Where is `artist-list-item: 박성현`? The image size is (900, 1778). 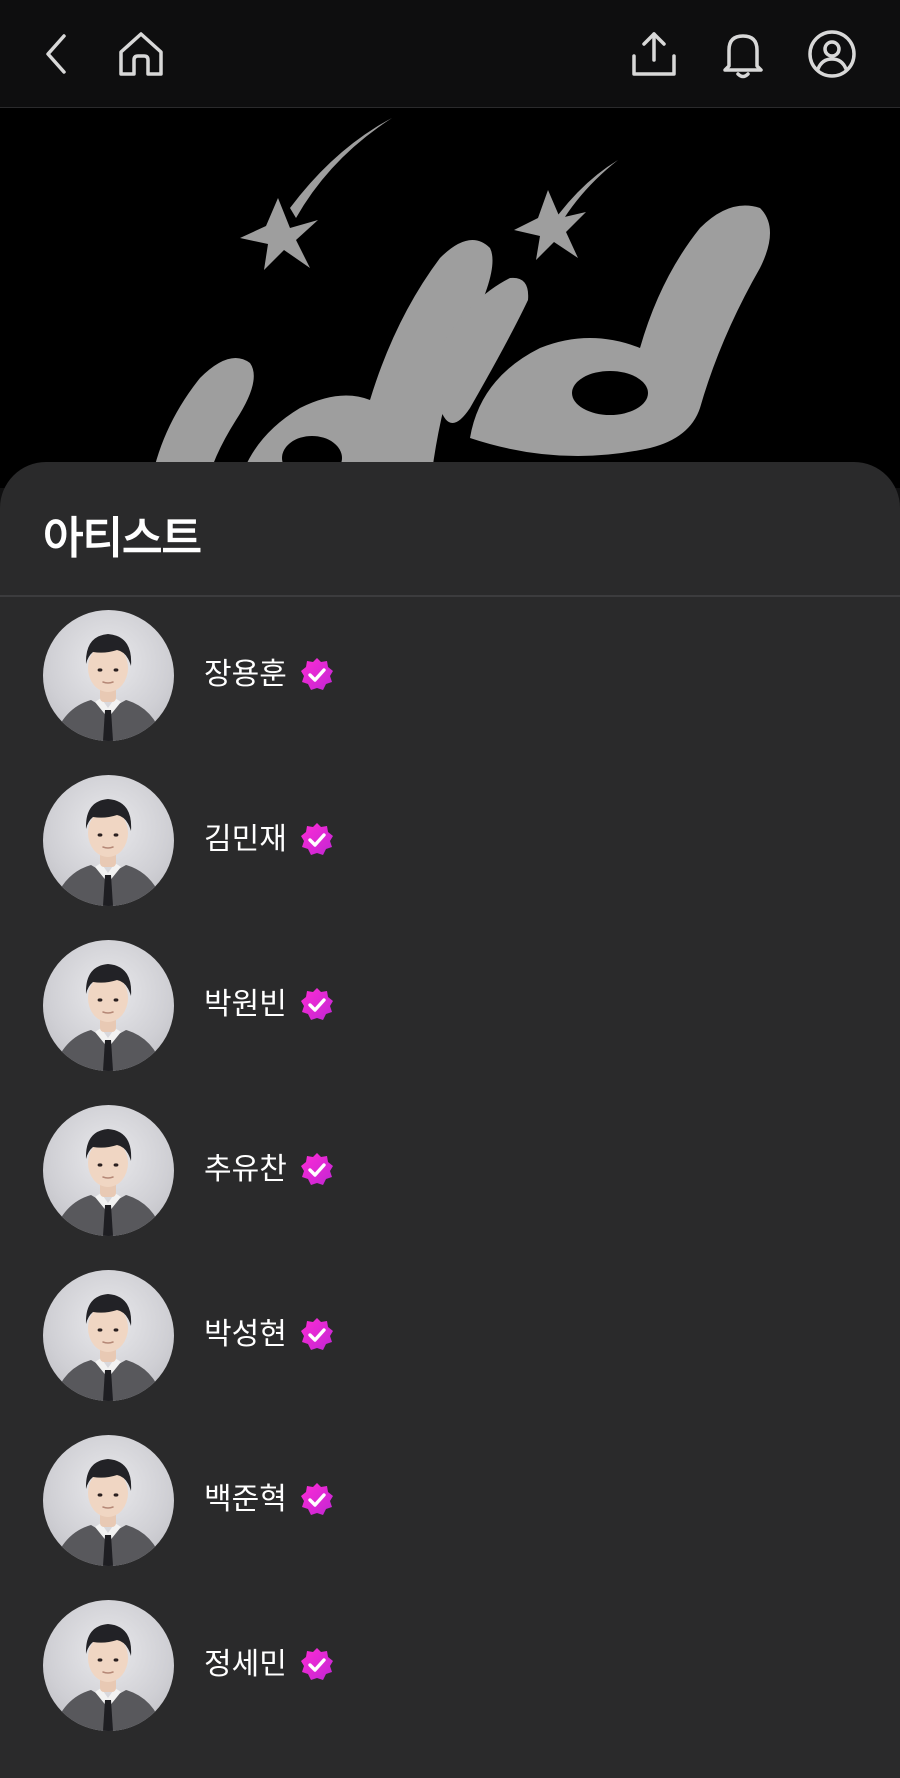 artist-list-item: 박성현 is located at coordinates (450, 1352).